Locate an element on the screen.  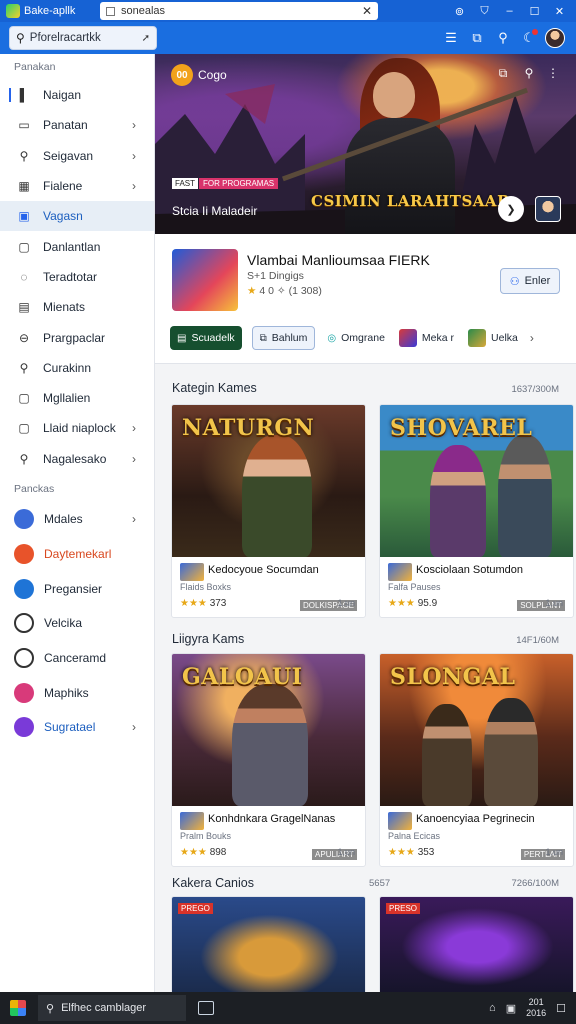
game-title: Vlambai Manlioumsaa FIERK is located at coordinates (338, 260).